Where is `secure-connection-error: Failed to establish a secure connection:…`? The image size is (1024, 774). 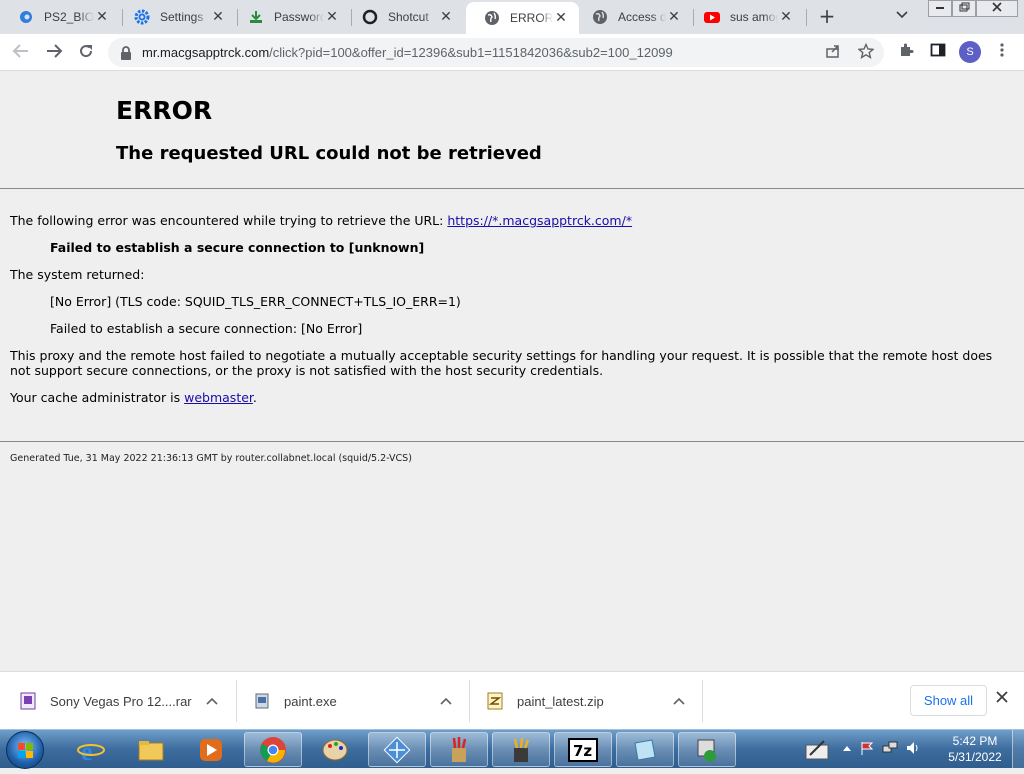
secure-connection-error: Failed to establish a secure connection:… is located at coordinates (206, 328).